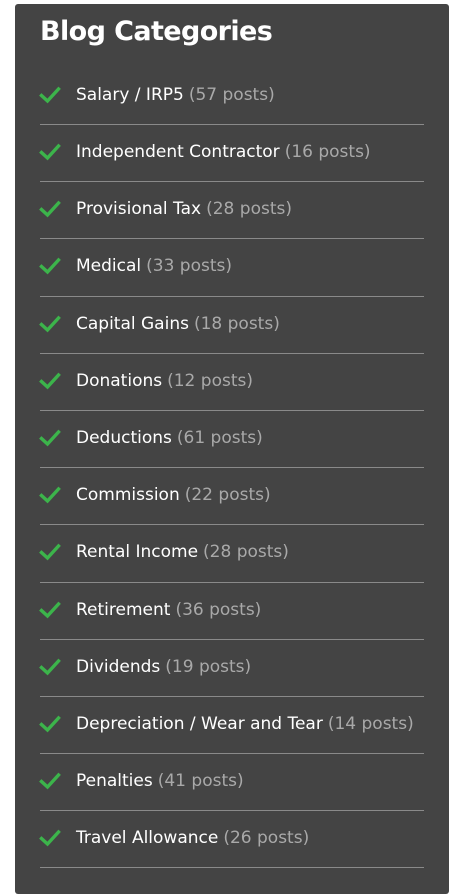 This screenshot has width=464, height=894. What do you see at coordinates (199, 724) in the screenshot?
I see `category-link: Depreciation / Wear and Tear` at bounding box center [199, 724].